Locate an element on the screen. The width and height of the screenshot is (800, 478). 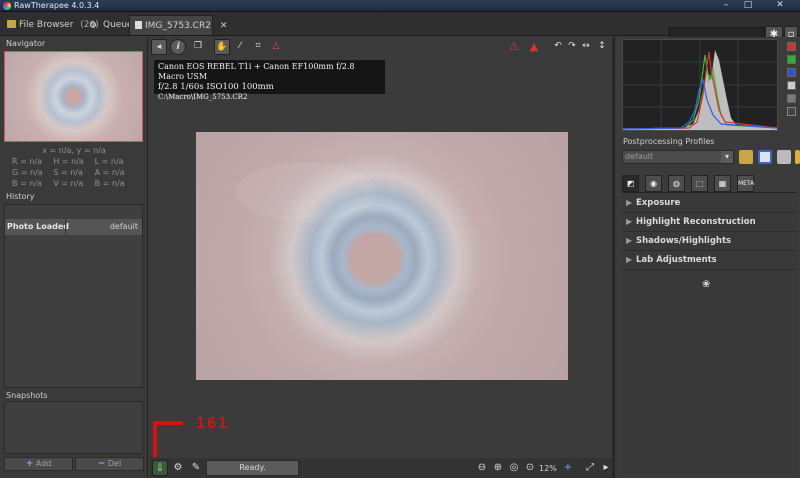
shadow-warning-button: ▲ is located at coordinates (534, 47).